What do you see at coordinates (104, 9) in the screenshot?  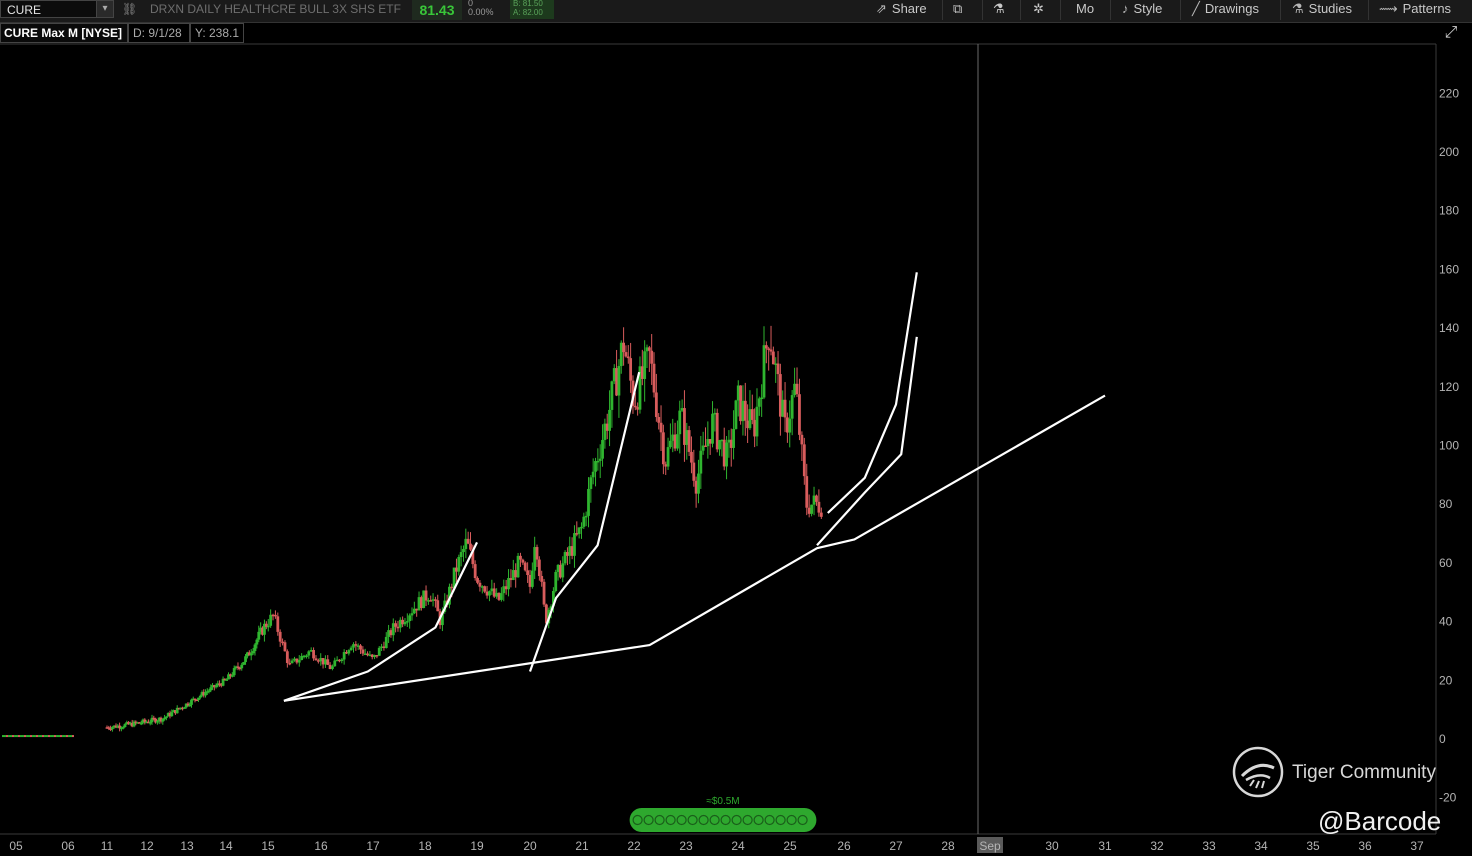 I see `chevron-down-icon: ▾` at bounding box center [104, 9].